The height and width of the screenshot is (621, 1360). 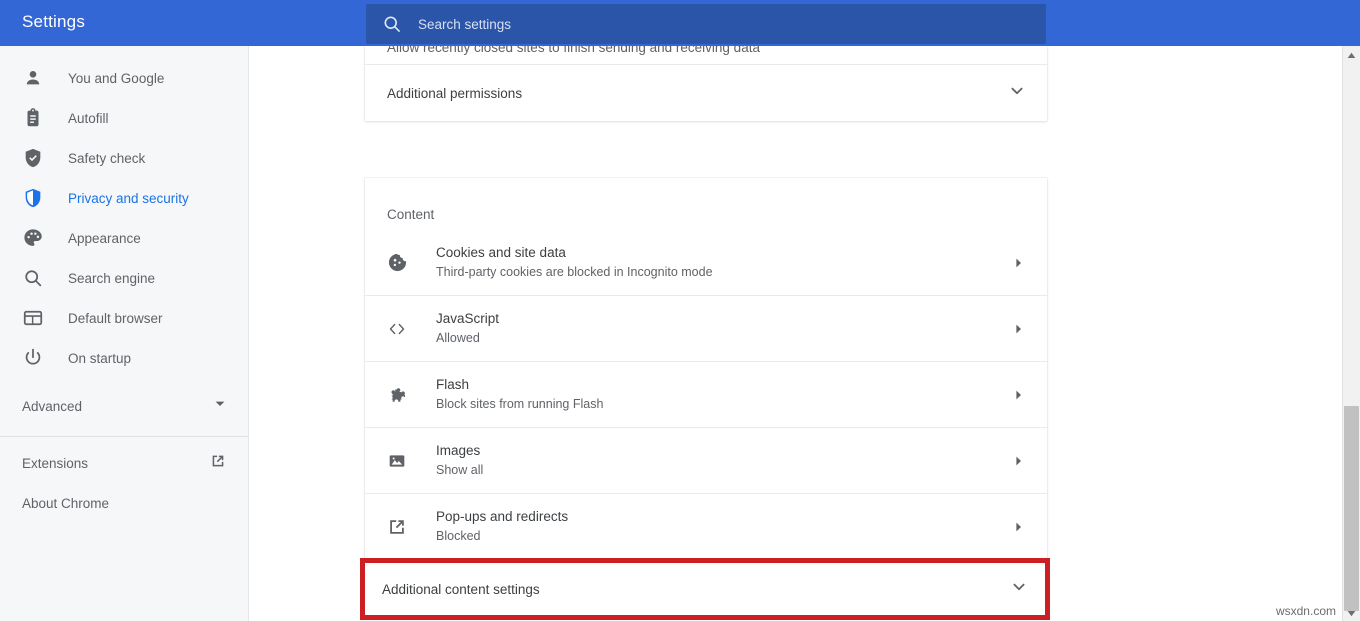 I want to click on sidebar-item-safety-check: Safety check, so click(x=124, y=158).